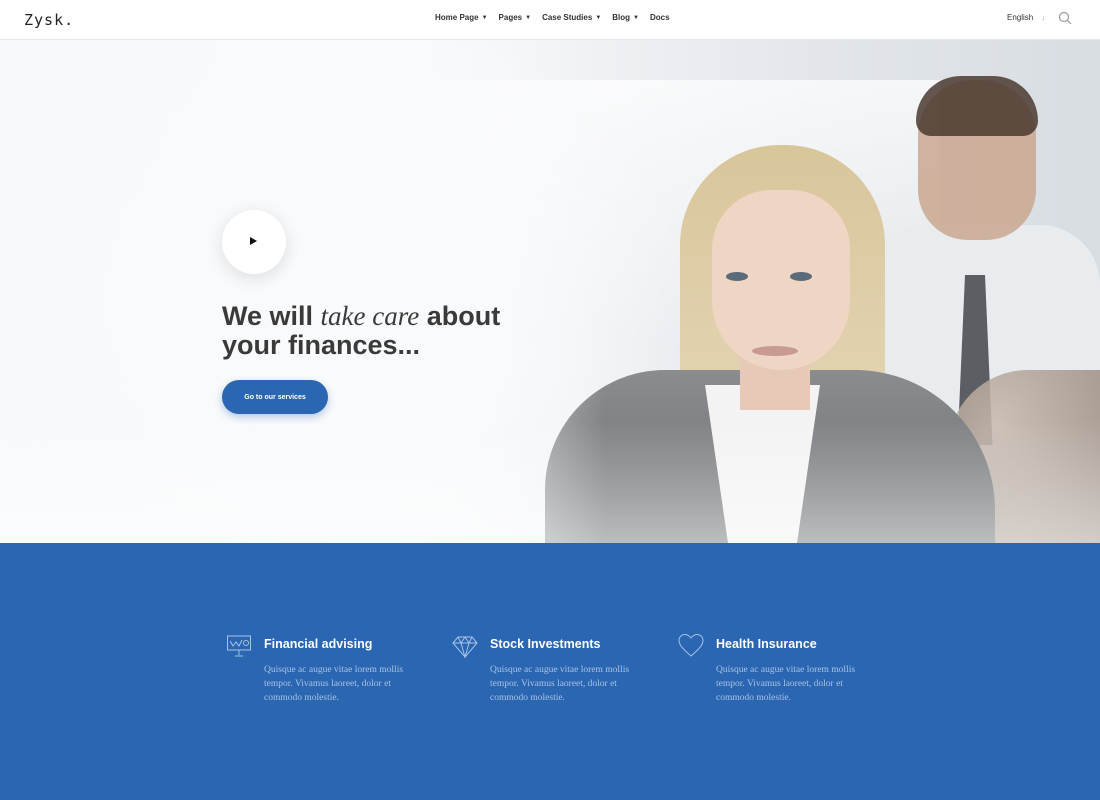 This screenshot has height=800, width=1100. Describe the element at coordinates (370, 316) in the screenshot. I see `headline-italic: take care` at that location.